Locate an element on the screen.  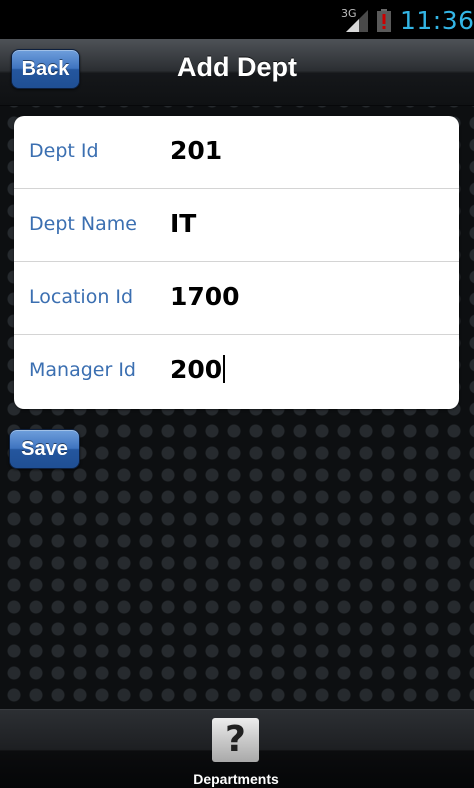
tab-label: Departments is located at coordinates (236, 779).